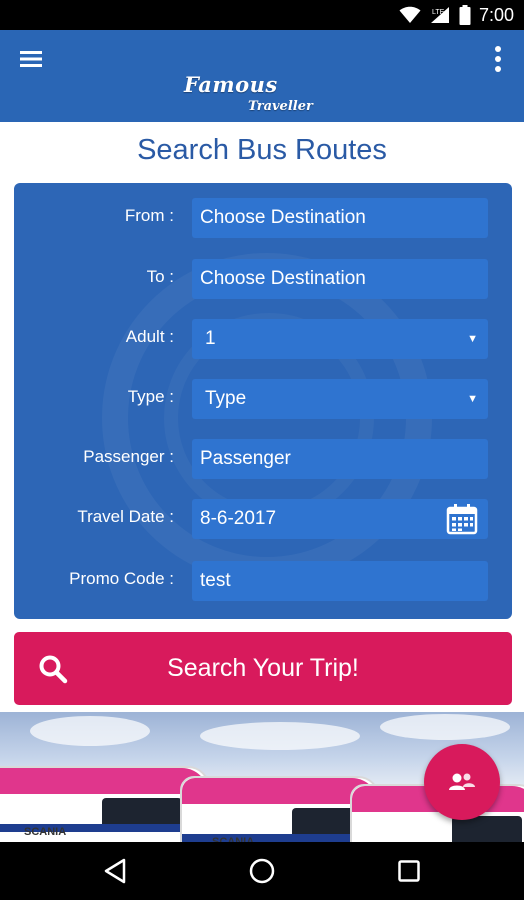 Image resolution: width=524 pixels, height=900 pixels. What do you see at coordinates (340, 399) in the screenshot?
I see `type-select: Type ▼` at bounding box center [340, 399].